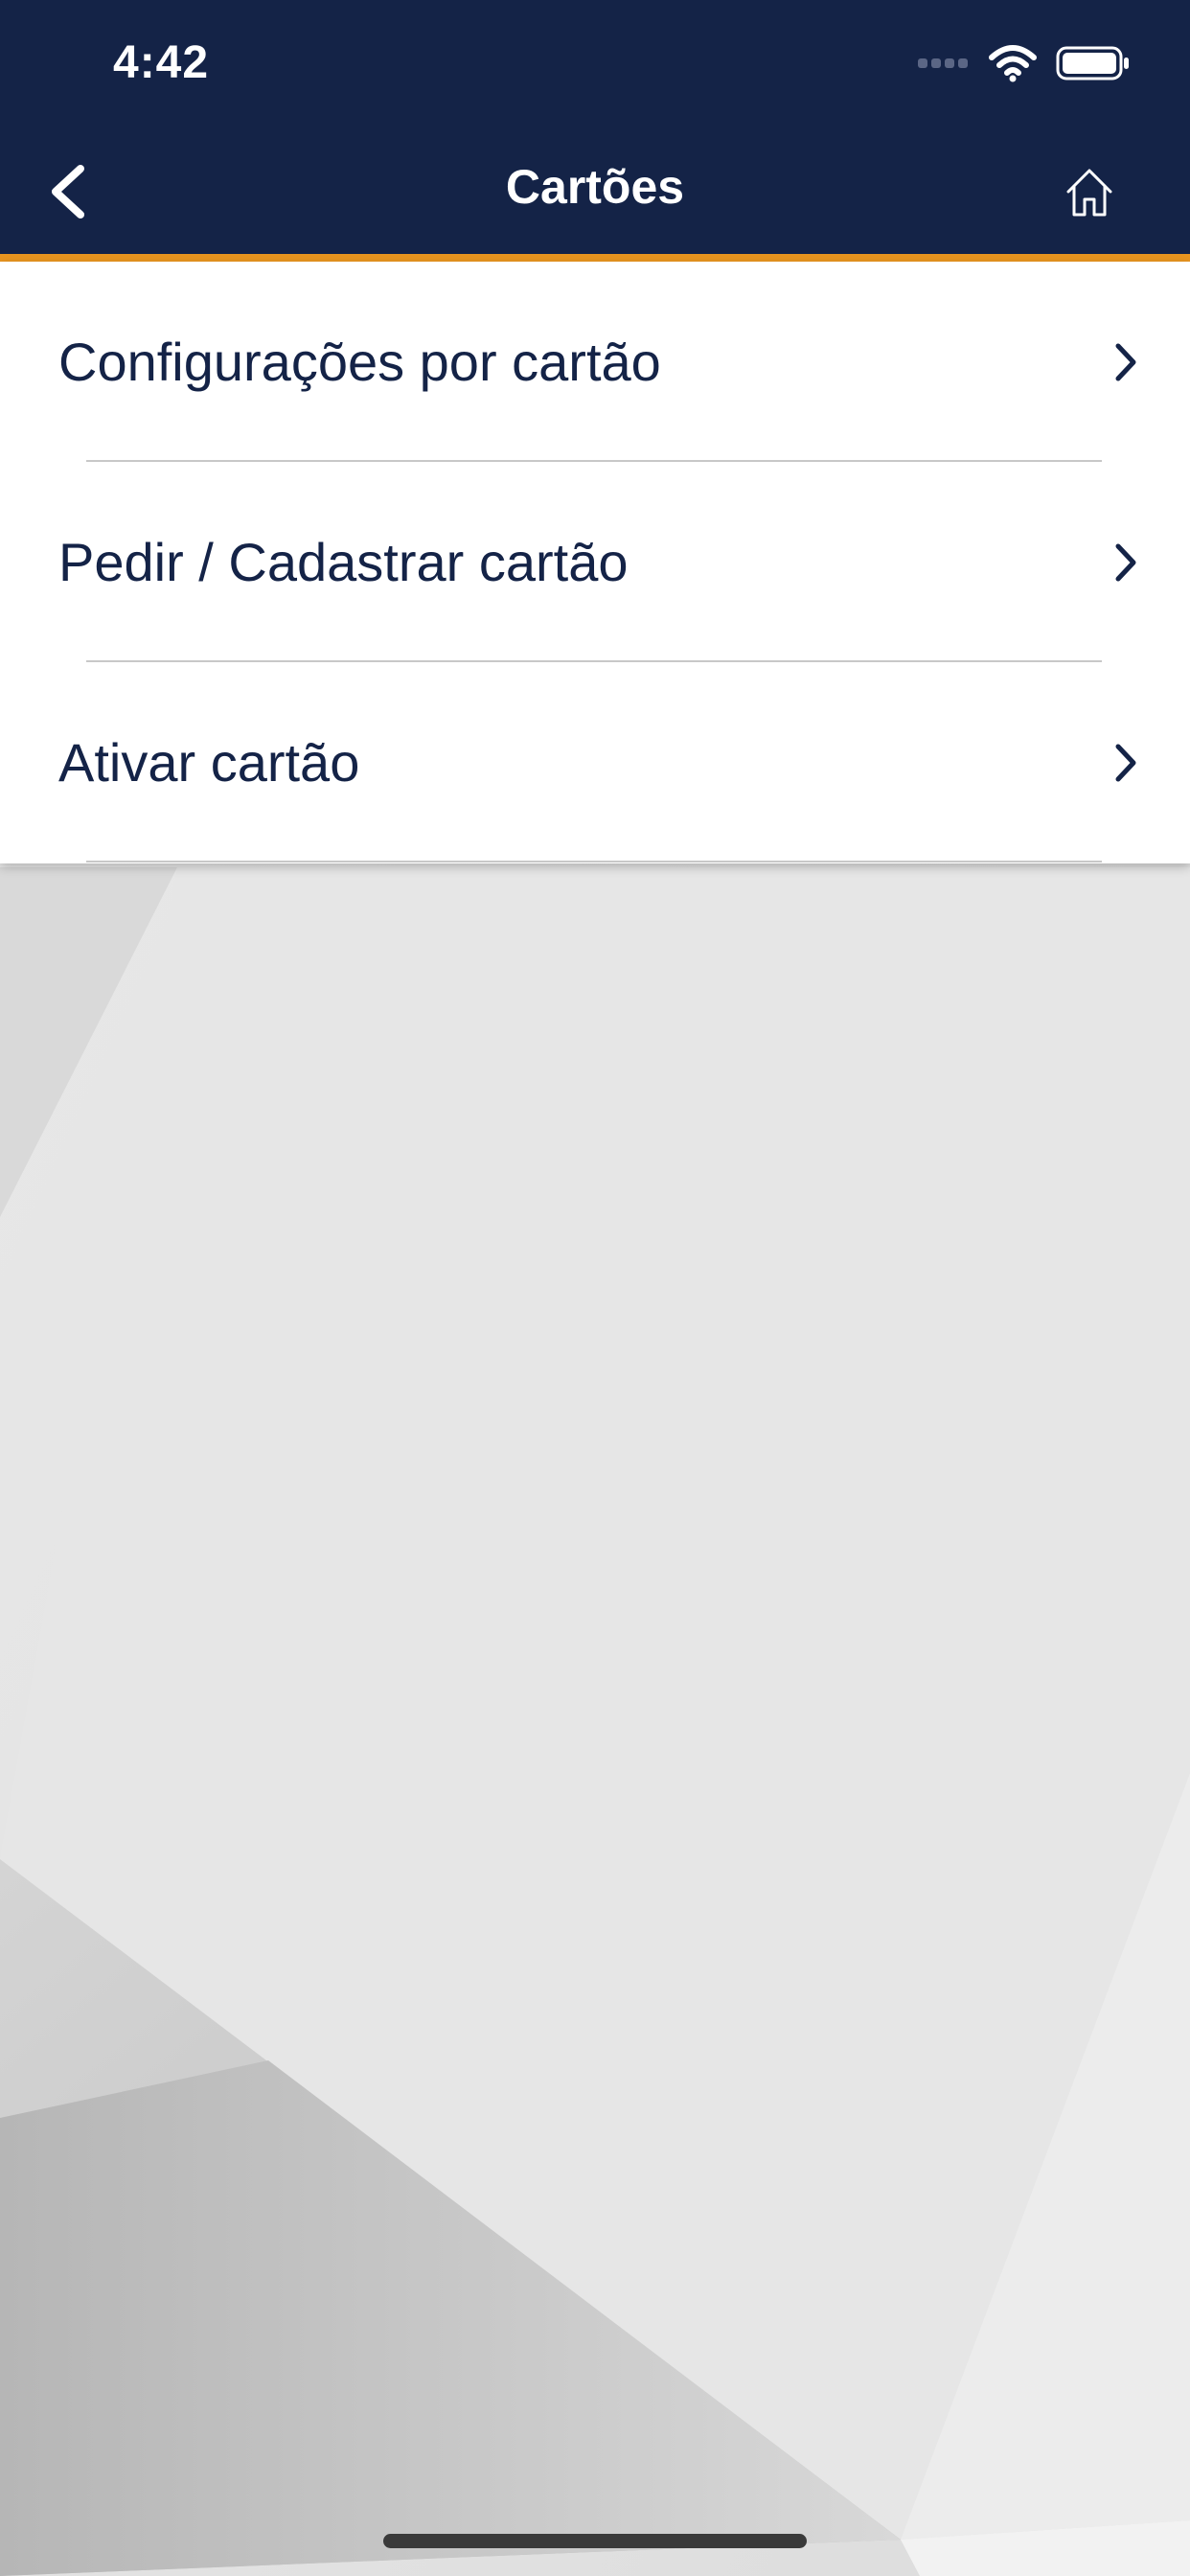  What do you see at coordinates (1093, 63) in the screenshot?
I see `battery-icon` at bounding box center [1093, 63].